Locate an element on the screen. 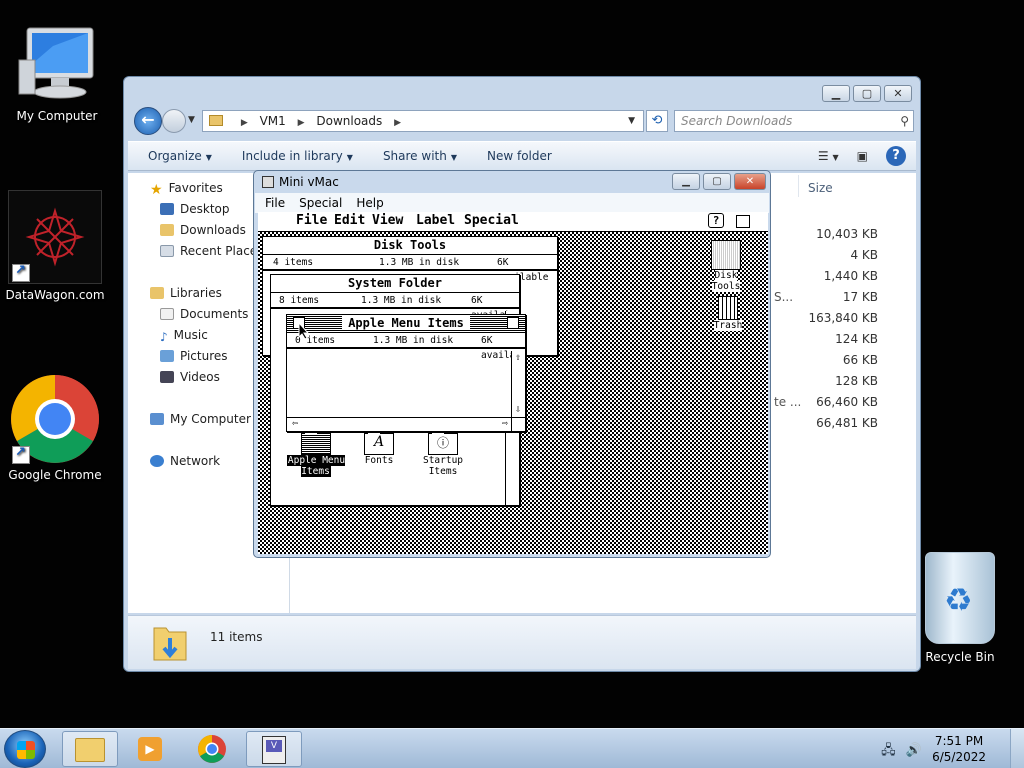  nav-libraries: Libraries is located at coordinates (186, 293).